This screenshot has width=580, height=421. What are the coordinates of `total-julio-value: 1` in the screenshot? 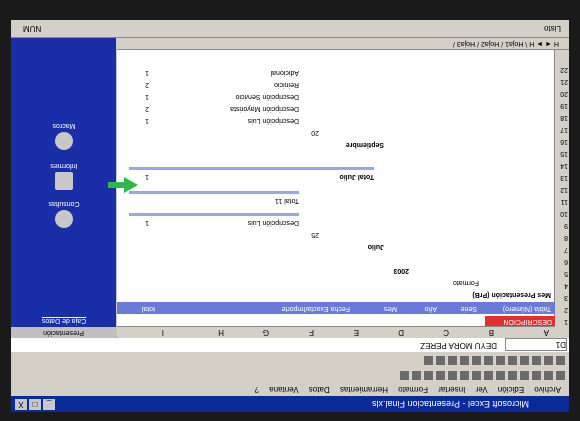 It's located at (147, 176).